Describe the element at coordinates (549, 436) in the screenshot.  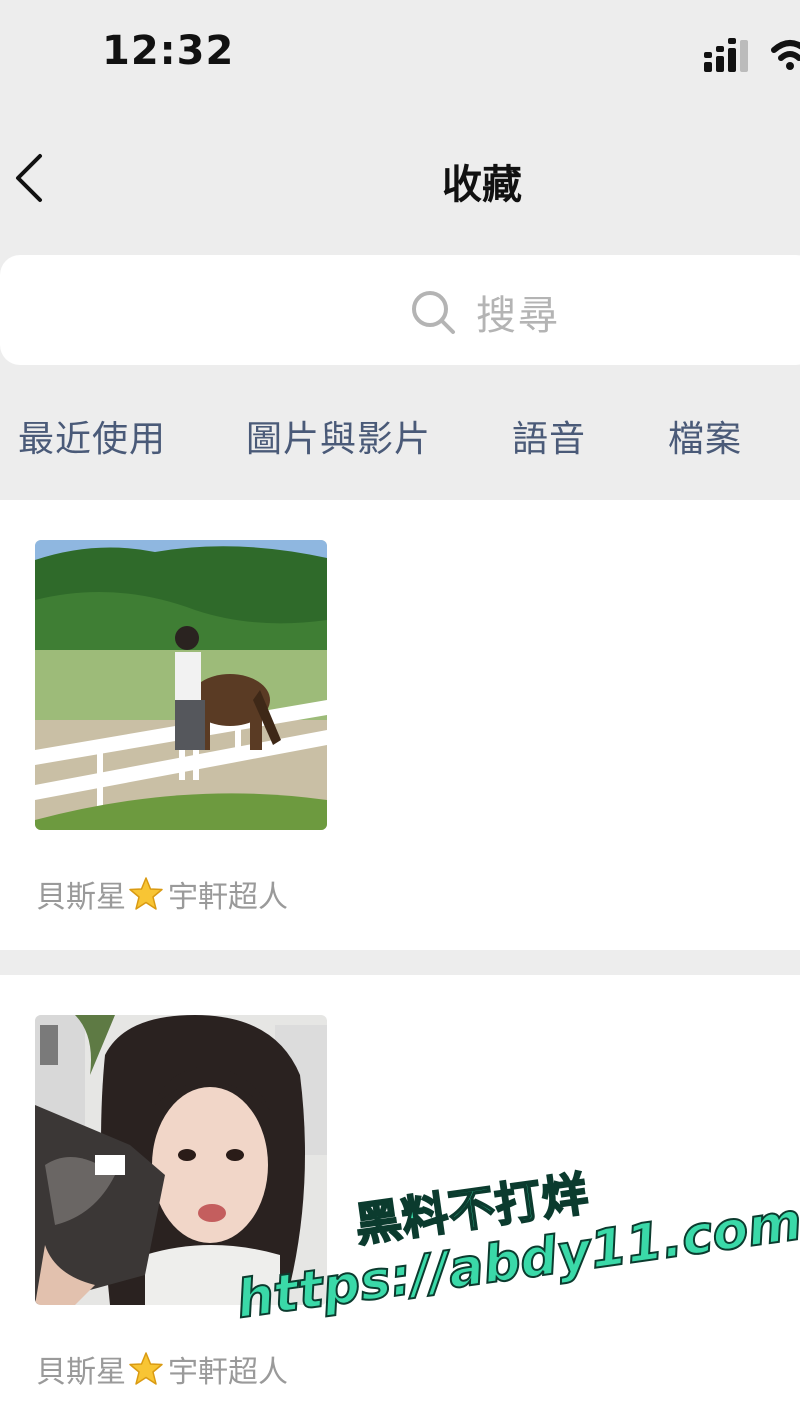
I see `tab-voice: 語音` at that location.